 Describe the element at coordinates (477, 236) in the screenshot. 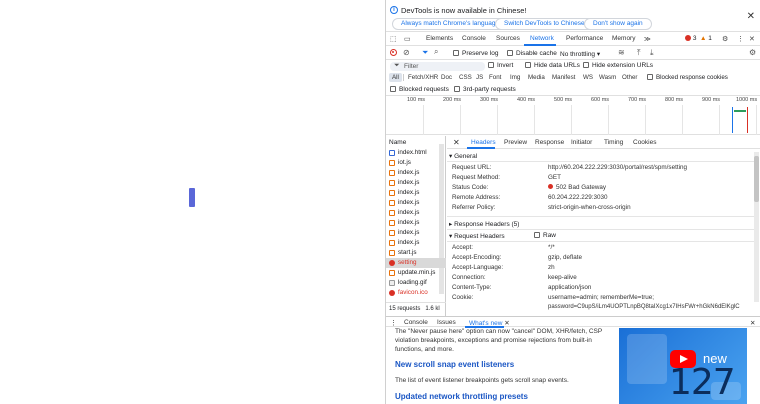

I see `request-headers-toggle: ▾ Request Headers` at that location.